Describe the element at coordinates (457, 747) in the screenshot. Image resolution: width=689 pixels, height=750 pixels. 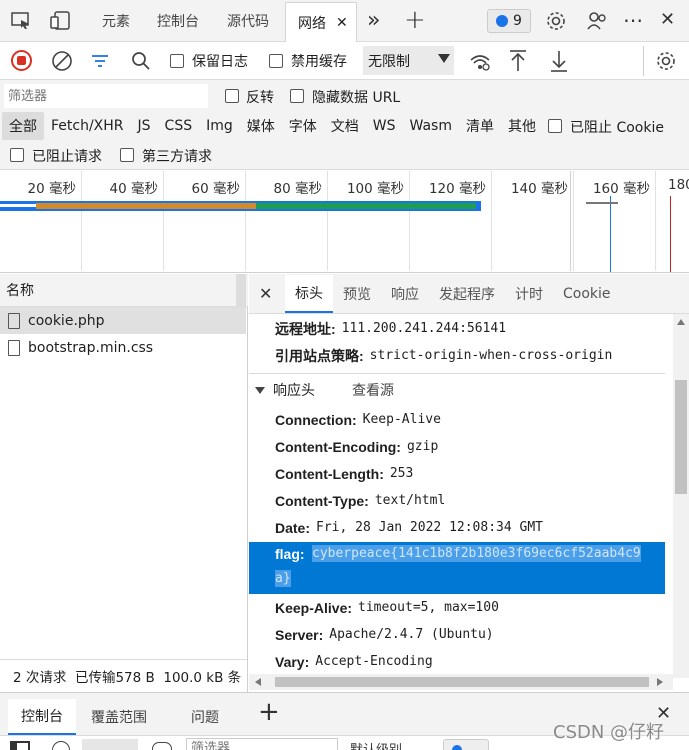
I see `issues-icon` at that location.